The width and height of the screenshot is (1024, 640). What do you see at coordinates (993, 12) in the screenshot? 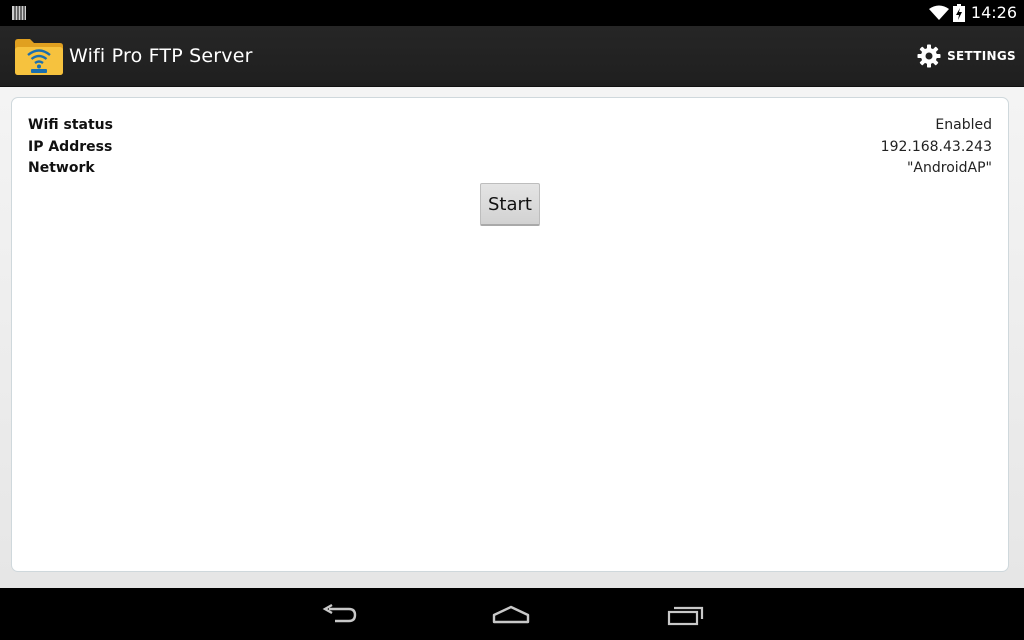
I see `status-time: 14:26` at bounding box center [993, 12].